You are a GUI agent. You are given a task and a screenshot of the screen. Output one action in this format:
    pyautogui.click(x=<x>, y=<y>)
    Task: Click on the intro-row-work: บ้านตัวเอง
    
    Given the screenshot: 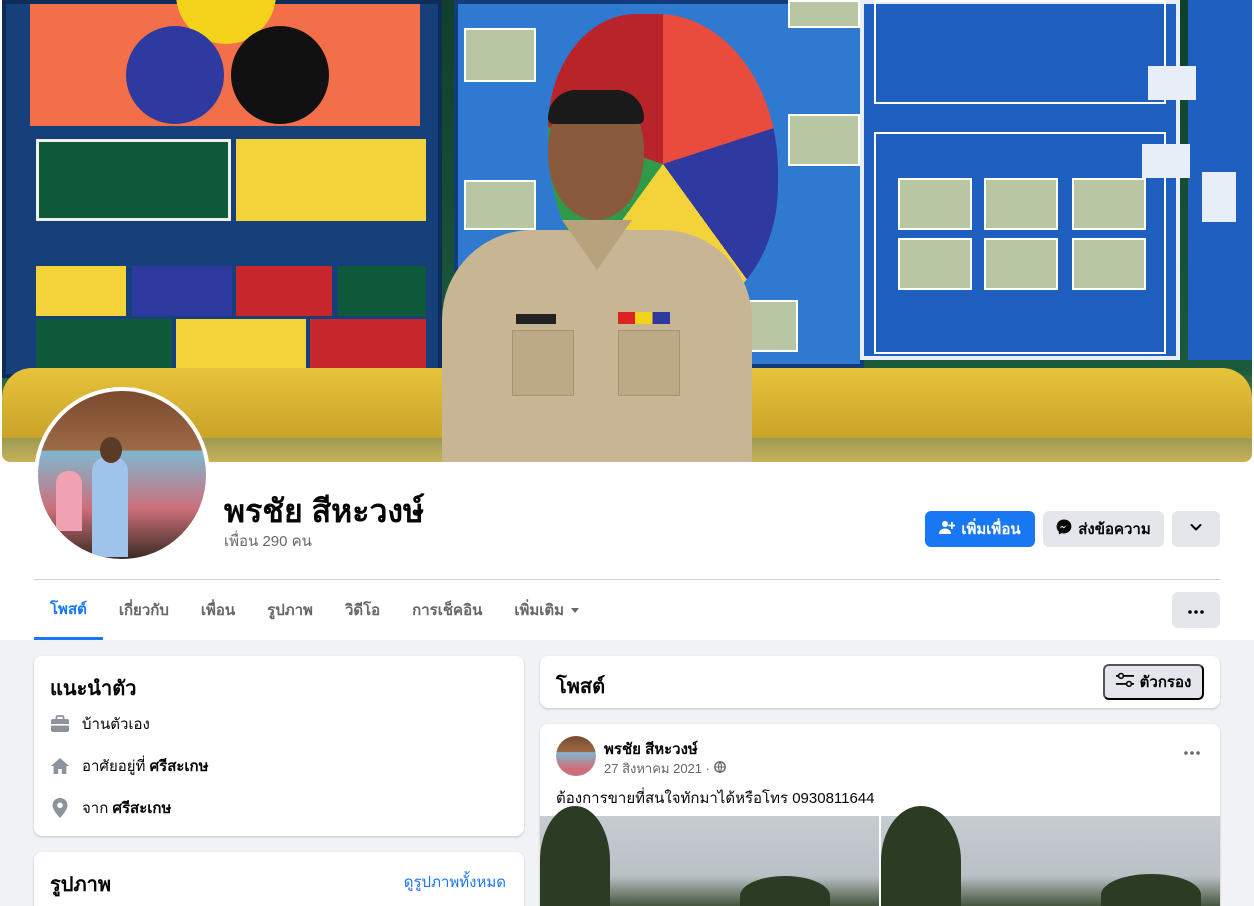 What is the action you would take?
    pyautogui.click(x=100, y=724)
    